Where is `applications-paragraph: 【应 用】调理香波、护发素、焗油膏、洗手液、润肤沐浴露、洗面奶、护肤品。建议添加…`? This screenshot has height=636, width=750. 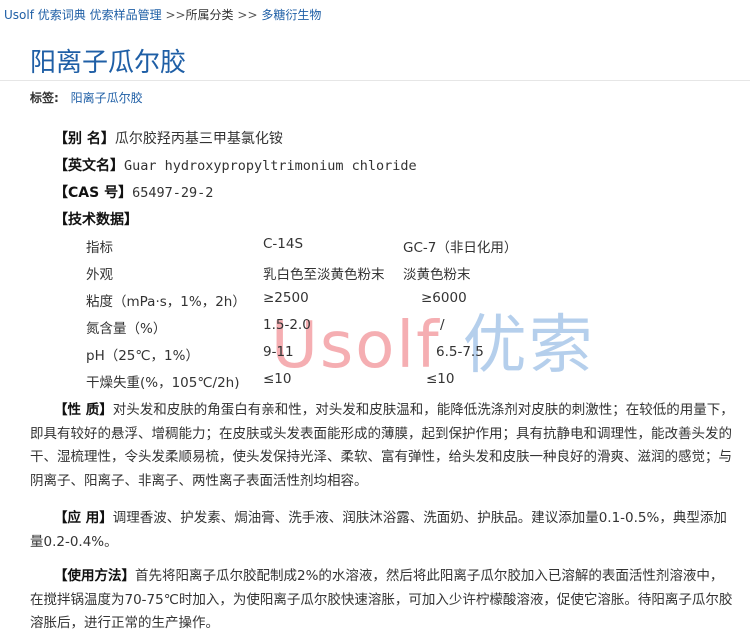
applications-paragraph: 【应 用】调理香波、护发素、焗油膏、洗手液、润肤沐浴露、洗面奶、护肤品。建议添加… is located at coordinates (383, 530).